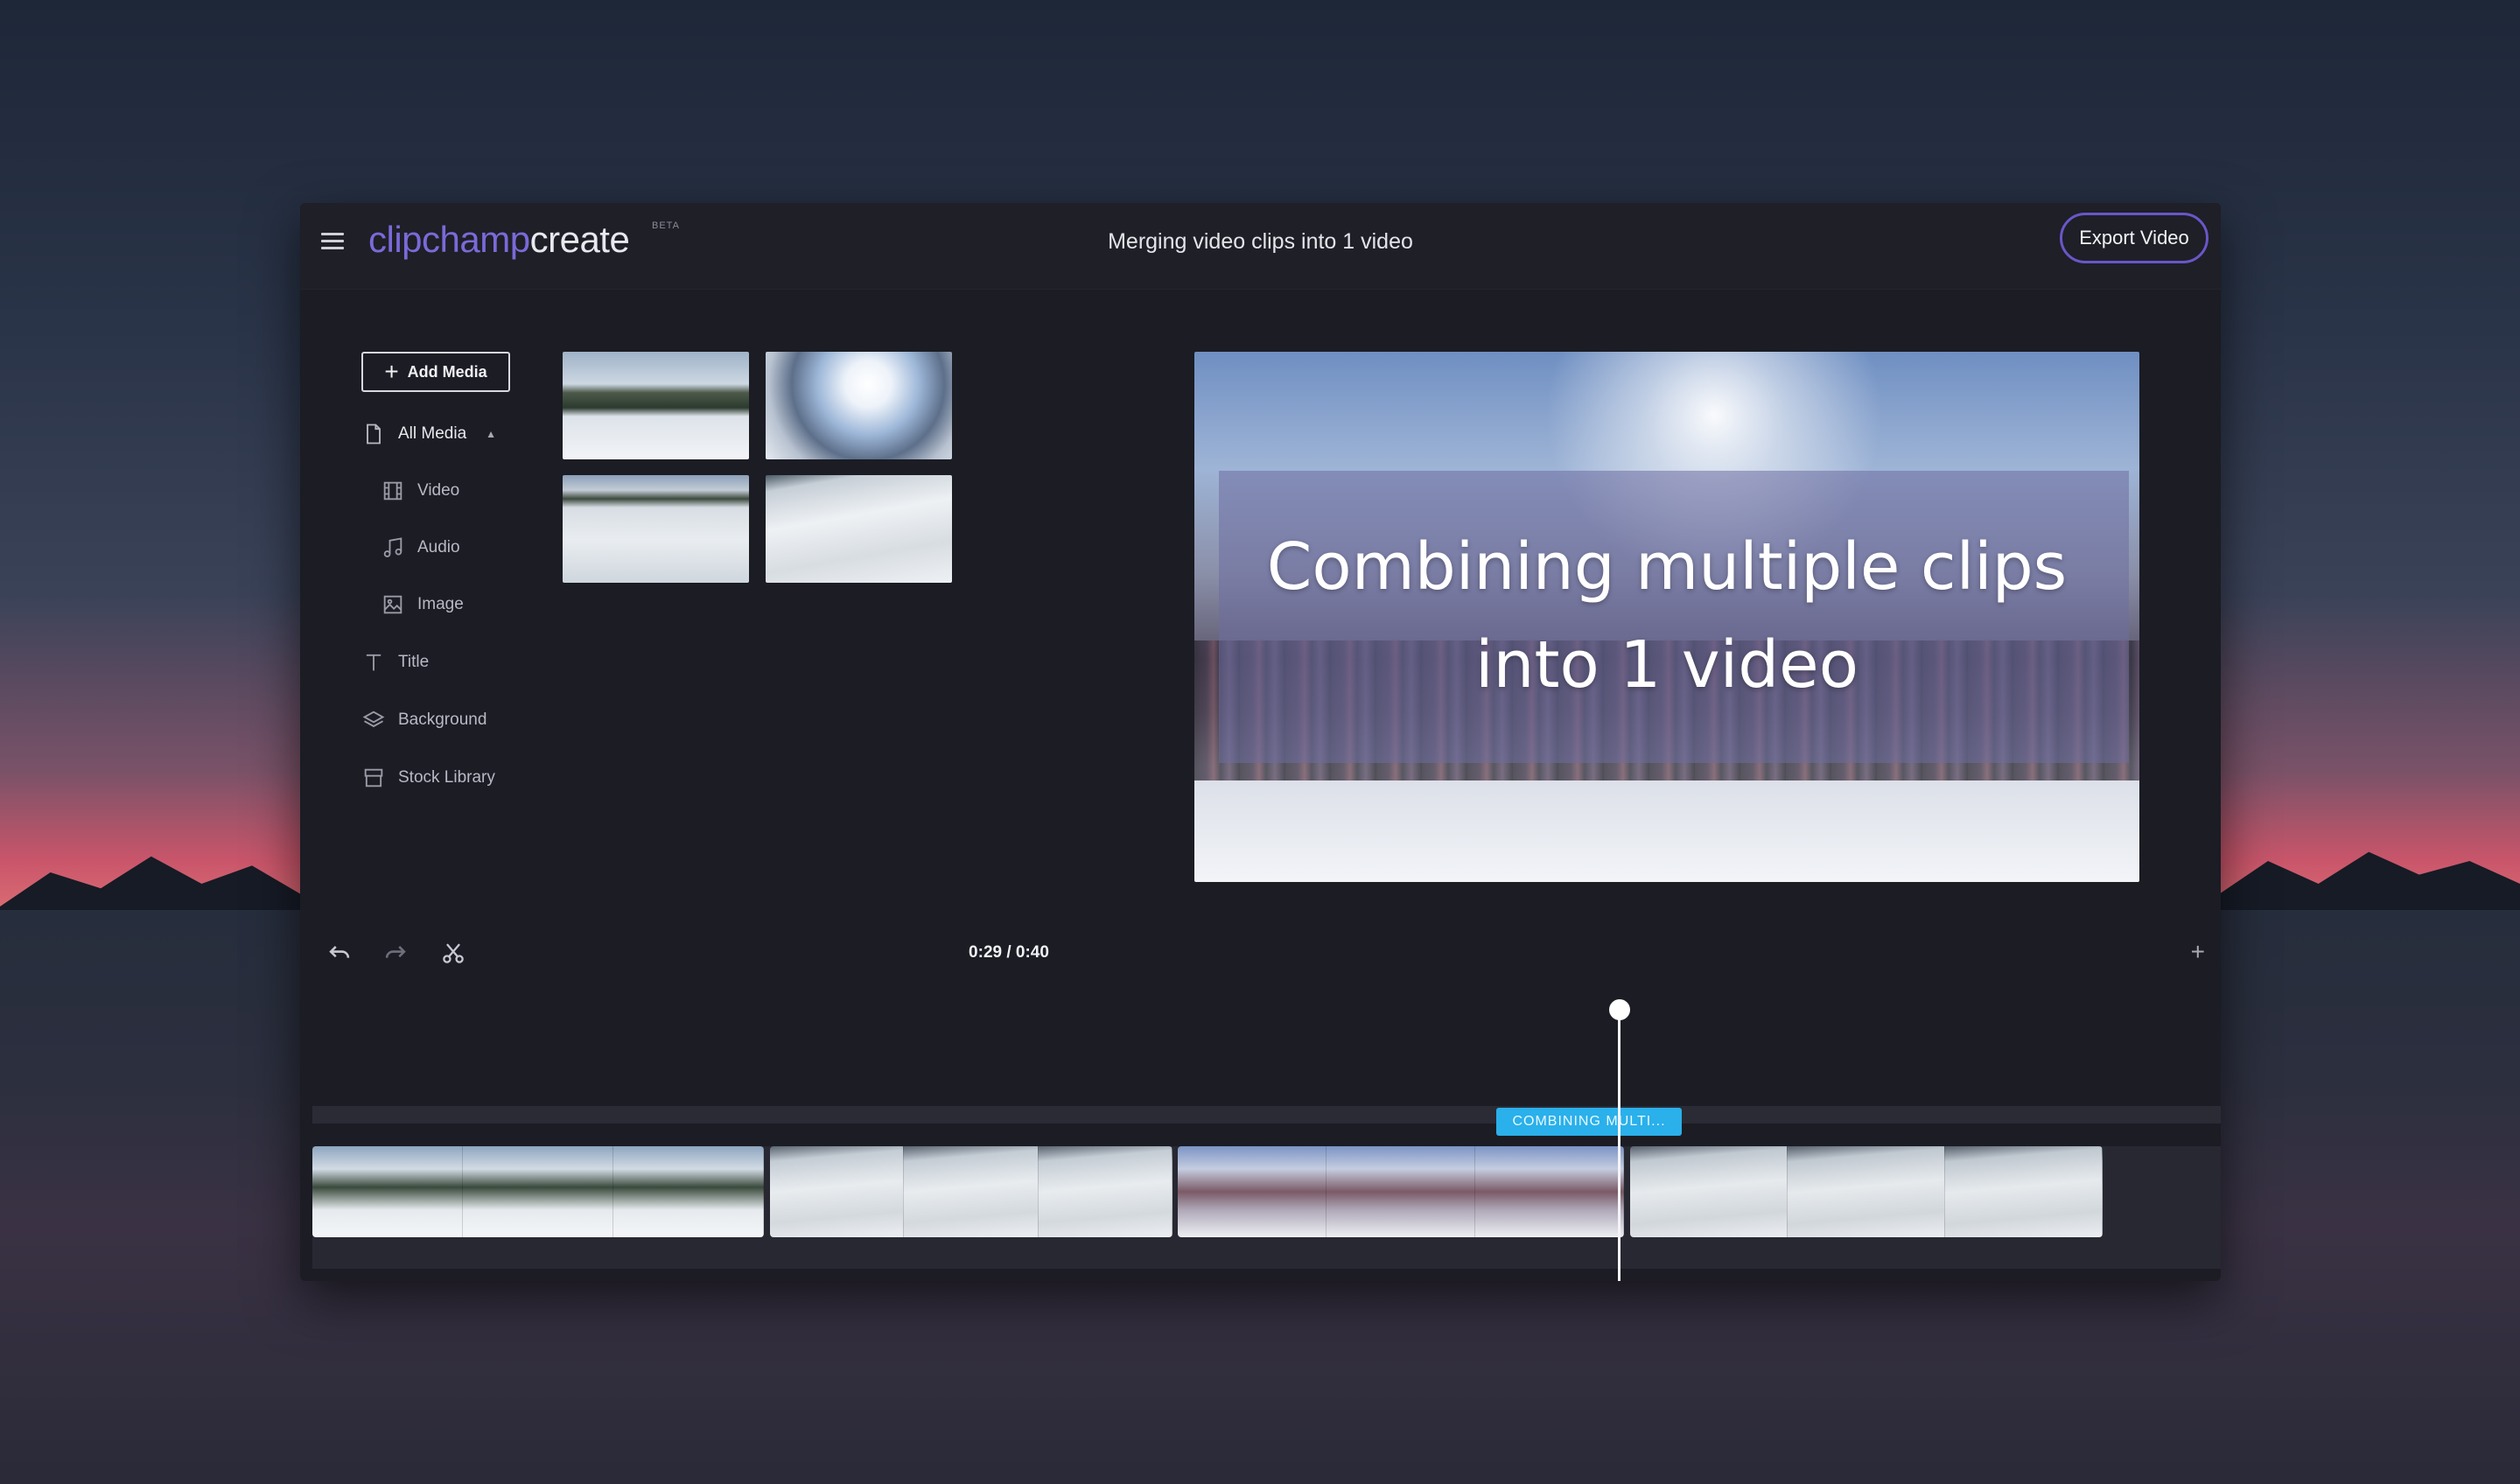 This screenshot has height=1484, width=2520. What do you see at coordinates (438, 547) in the screenshot?
I see `sidebar-item-label: Audio` at bounding box center [438, 547].